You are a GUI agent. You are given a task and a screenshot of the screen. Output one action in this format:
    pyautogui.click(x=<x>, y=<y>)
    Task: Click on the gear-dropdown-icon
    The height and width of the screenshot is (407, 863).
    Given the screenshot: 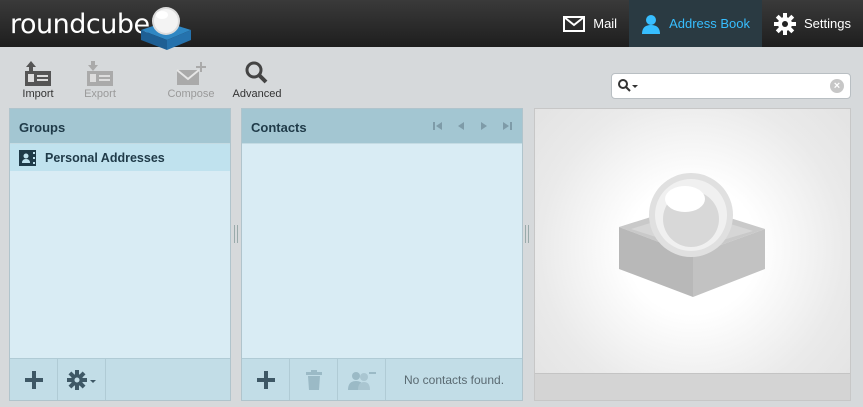 What is the action you would take?
    pyautogui.click(x=81, y=379)
    